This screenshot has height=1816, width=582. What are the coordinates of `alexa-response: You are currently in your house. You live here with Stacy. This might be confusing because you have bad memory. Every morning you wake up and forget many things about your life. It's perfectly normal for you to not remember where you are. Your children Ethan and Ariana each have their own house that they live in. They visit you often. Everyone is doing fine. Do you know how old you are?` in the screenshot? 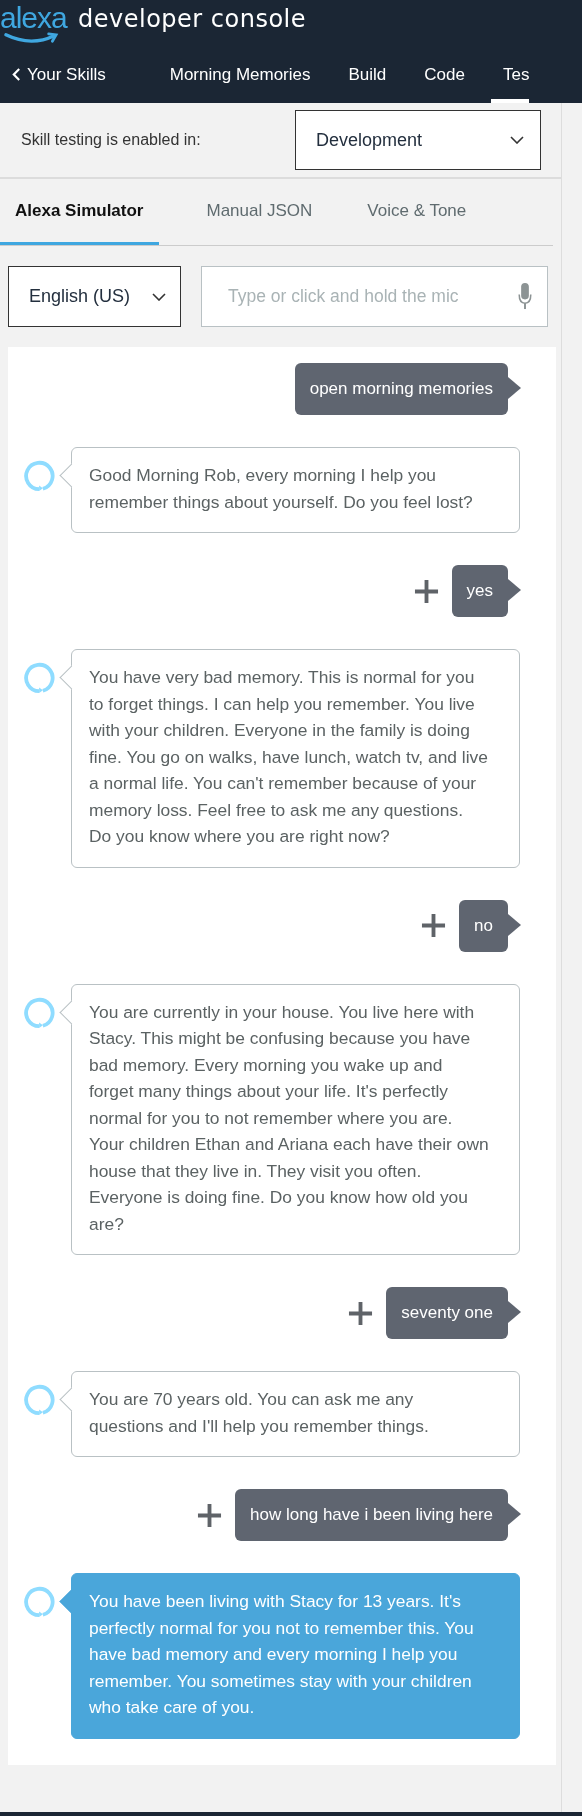 It's located at (290, 1119).